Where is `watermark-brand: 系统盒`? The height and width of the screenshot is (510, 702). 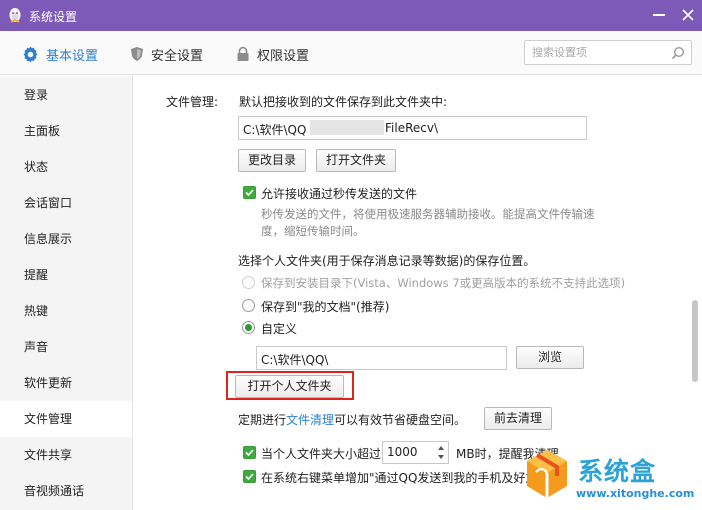
watermark-brand: 系统盒 is located at coordinates (617, 471).